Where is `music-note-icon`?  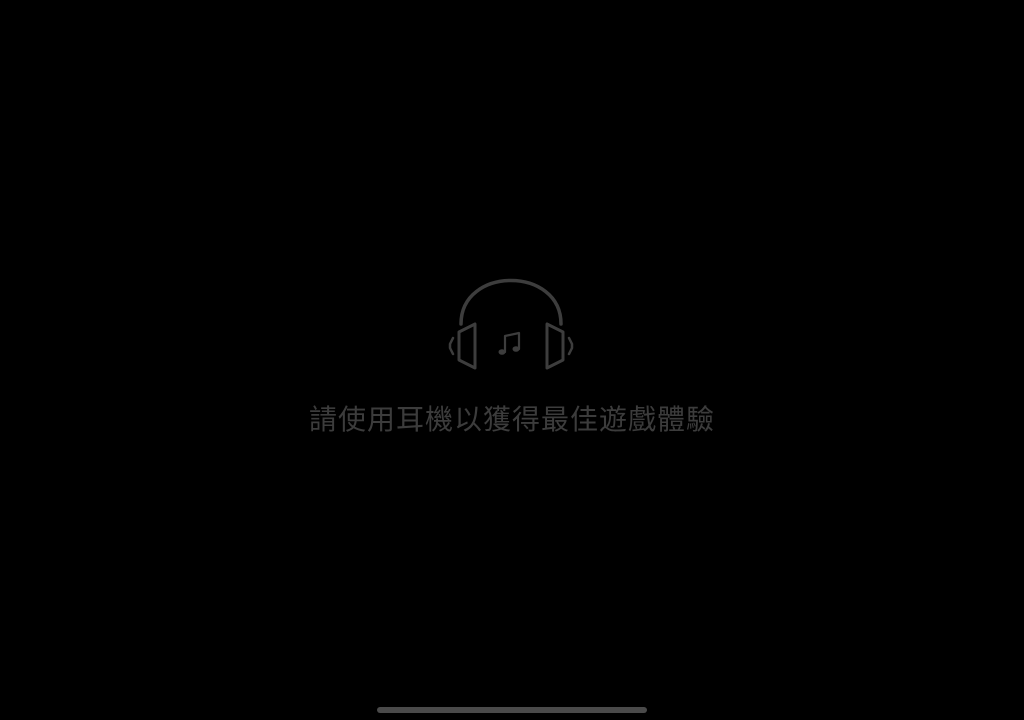 music-note-icon is located at coordinates (509, 343).